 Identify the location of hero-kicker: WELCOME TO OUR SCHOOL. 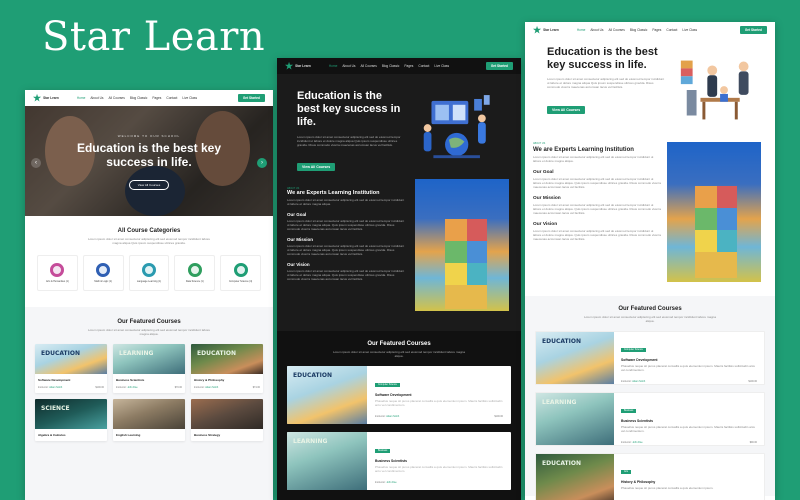
(149, 136).